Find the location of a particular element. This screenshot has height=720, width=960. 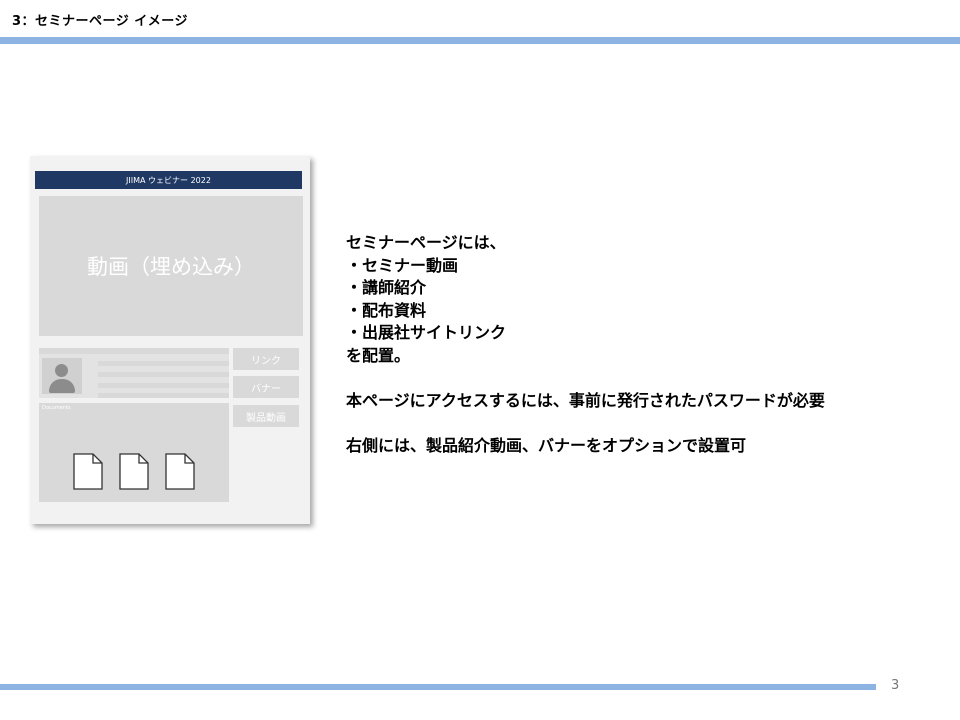

outro-text: を配置。 is located at coordinates (378, 355).